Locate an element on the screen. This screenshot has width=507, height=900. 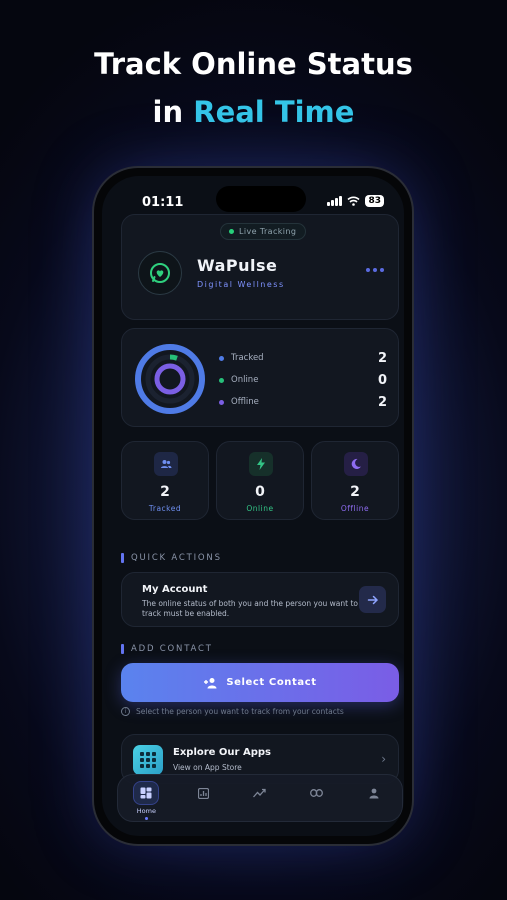
whatsapp-heart-icon is located at coordinates (160, 273).